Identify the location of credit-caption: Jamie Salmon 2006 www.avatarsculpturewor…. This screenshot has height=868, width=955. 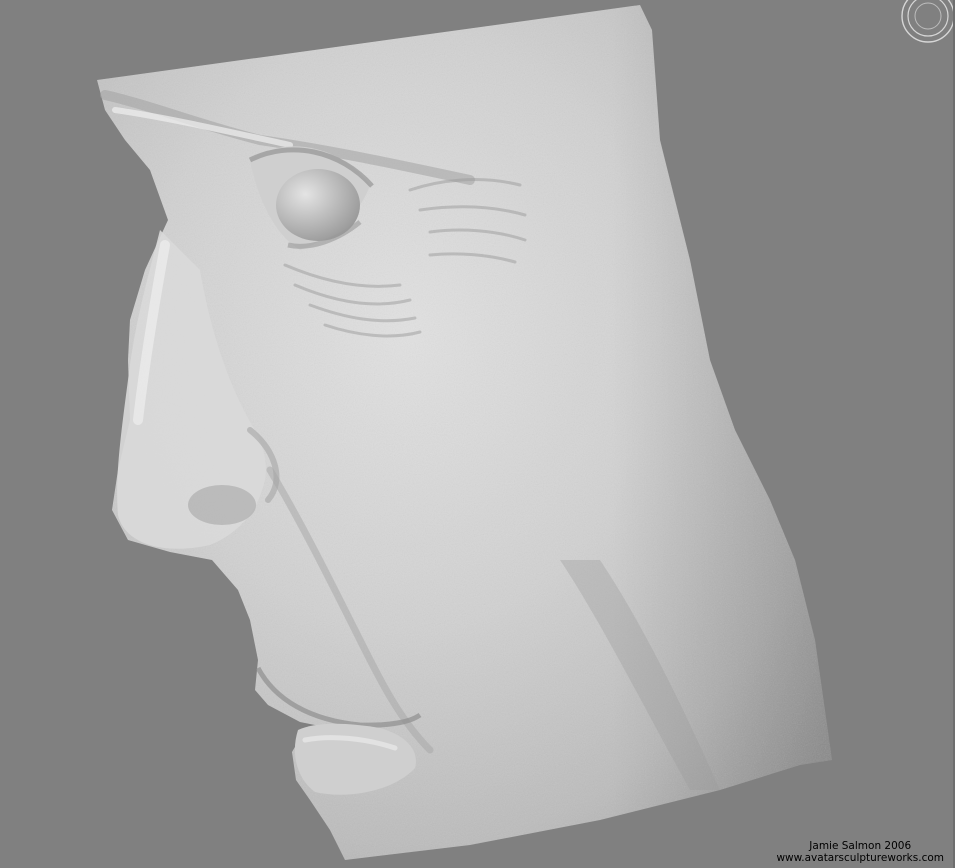
(860, 852).